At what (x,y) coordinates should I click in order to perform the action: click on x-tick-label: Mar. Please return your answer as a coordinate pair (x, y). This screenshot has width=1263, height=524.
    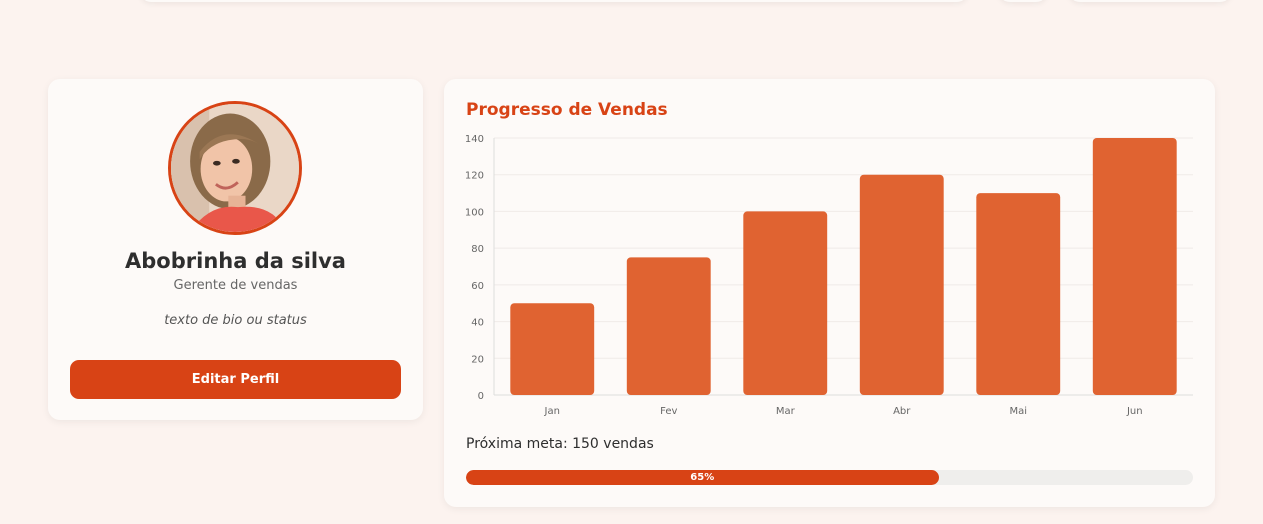
    Looking at the image, I should click on (786, 411).